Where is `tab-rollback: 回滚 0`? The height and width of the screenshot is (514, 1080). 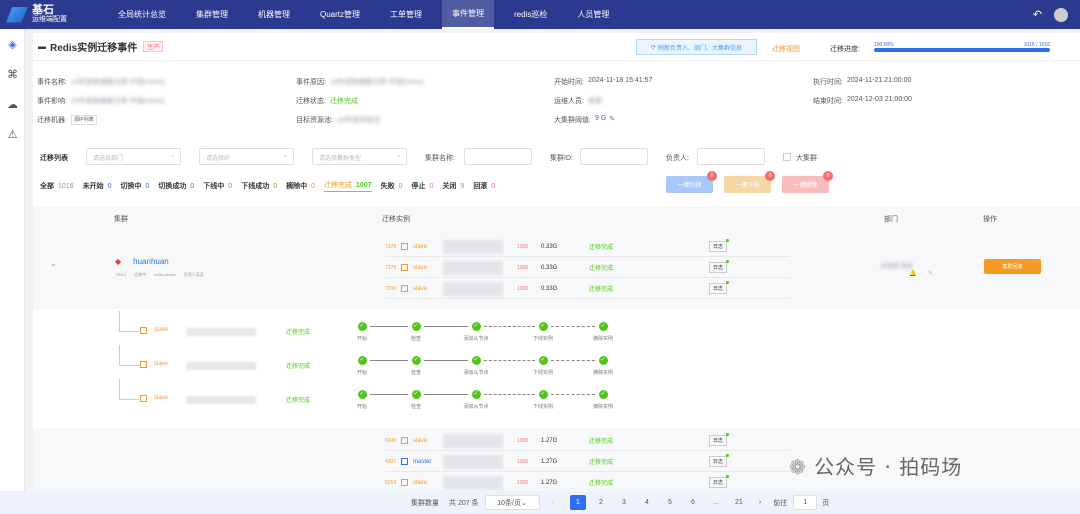 tab-rollback: 回滚 0 is located at coordinates (484, 186).